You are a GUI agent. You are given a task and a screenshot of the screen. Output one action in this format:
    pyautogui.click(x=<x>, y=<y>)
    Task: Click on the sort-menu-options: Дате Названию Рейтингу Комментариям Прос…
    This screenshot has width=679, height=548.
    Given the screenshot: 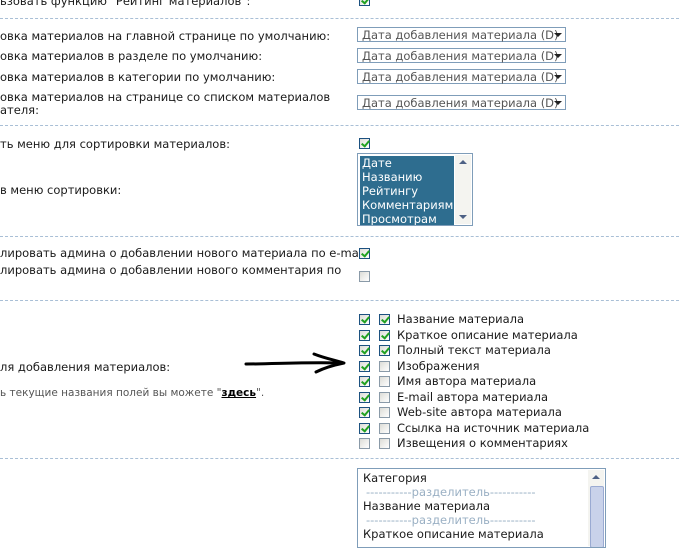 What is the action you would take?
    pyautogui.click(x=407, y=190)
    